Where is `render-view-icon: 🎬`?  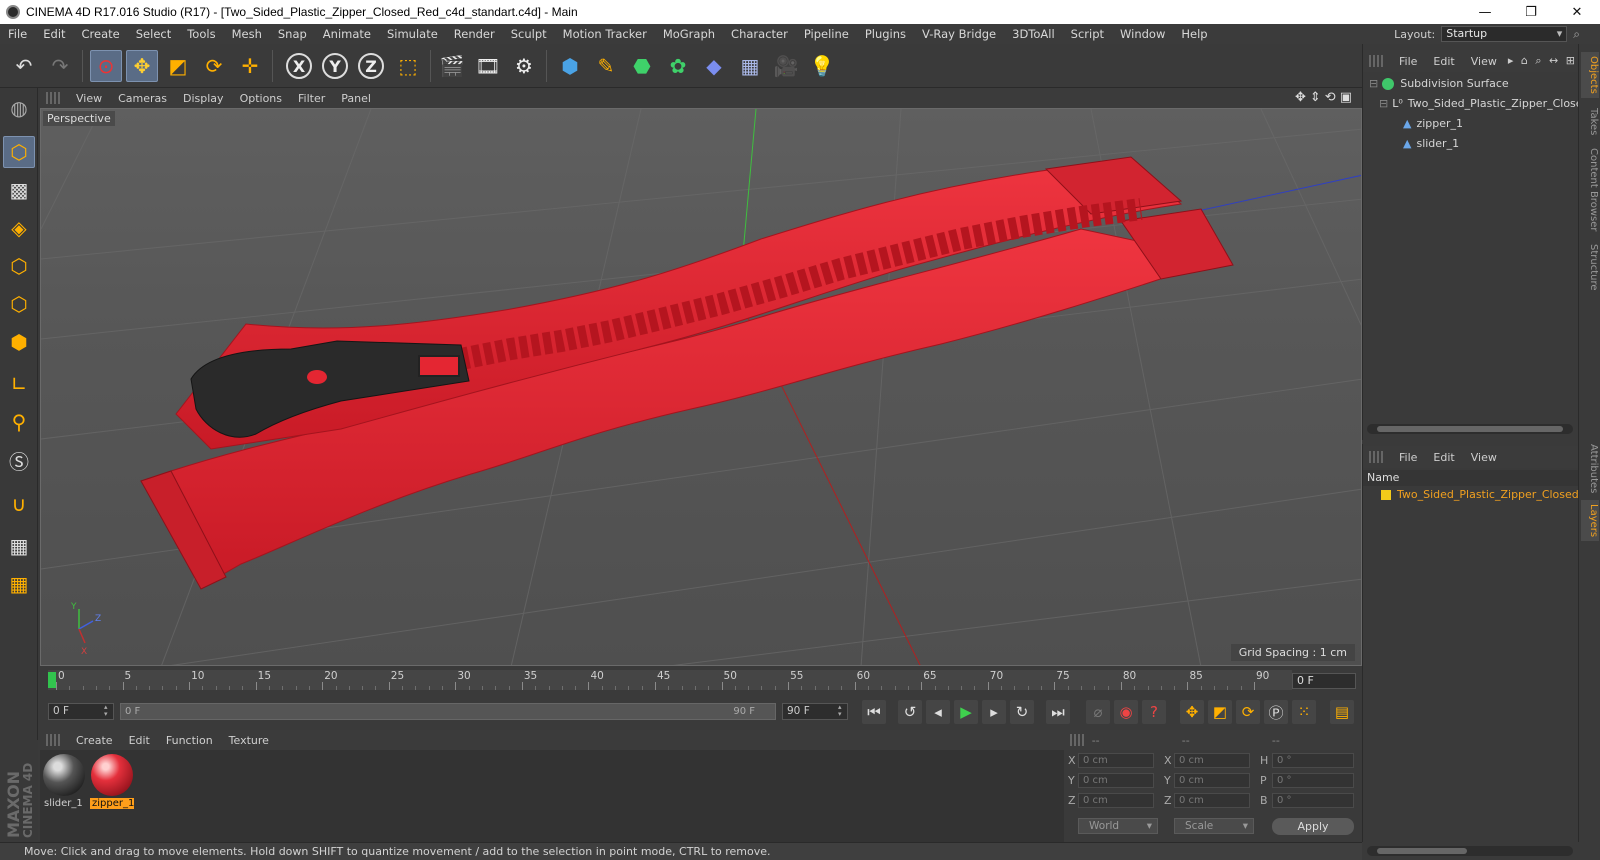 render-view-icon: 🎬 is located at coordinates (452, 66).